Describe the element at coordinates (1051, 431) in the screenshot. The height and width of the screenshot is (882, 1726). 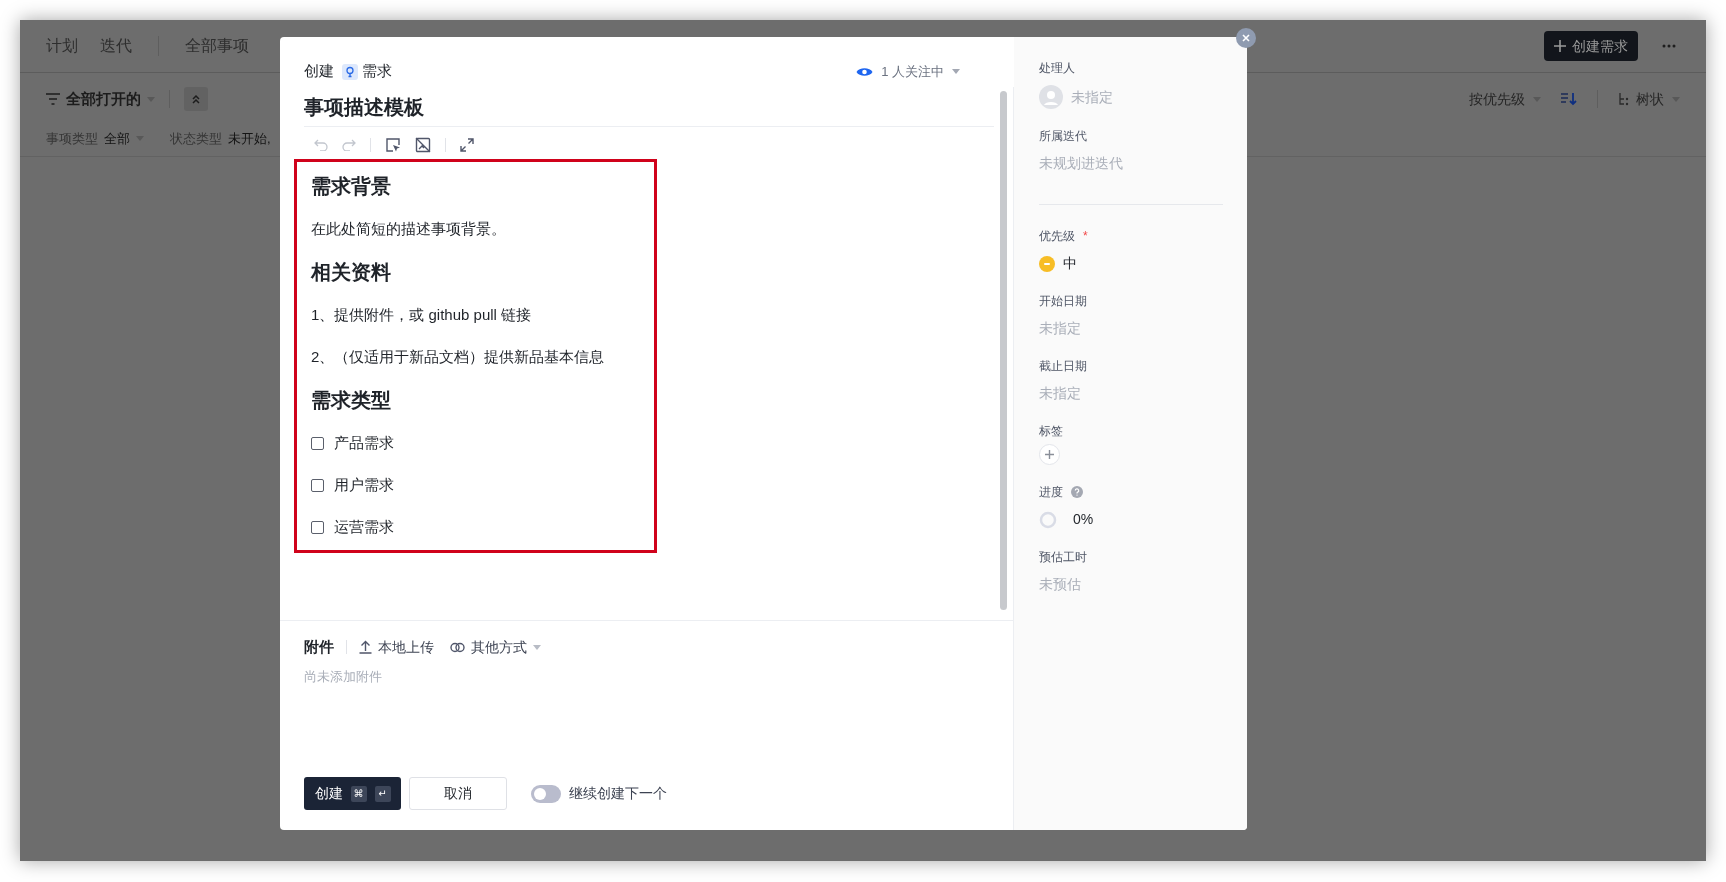
I see `field-label: 标签` at that location.